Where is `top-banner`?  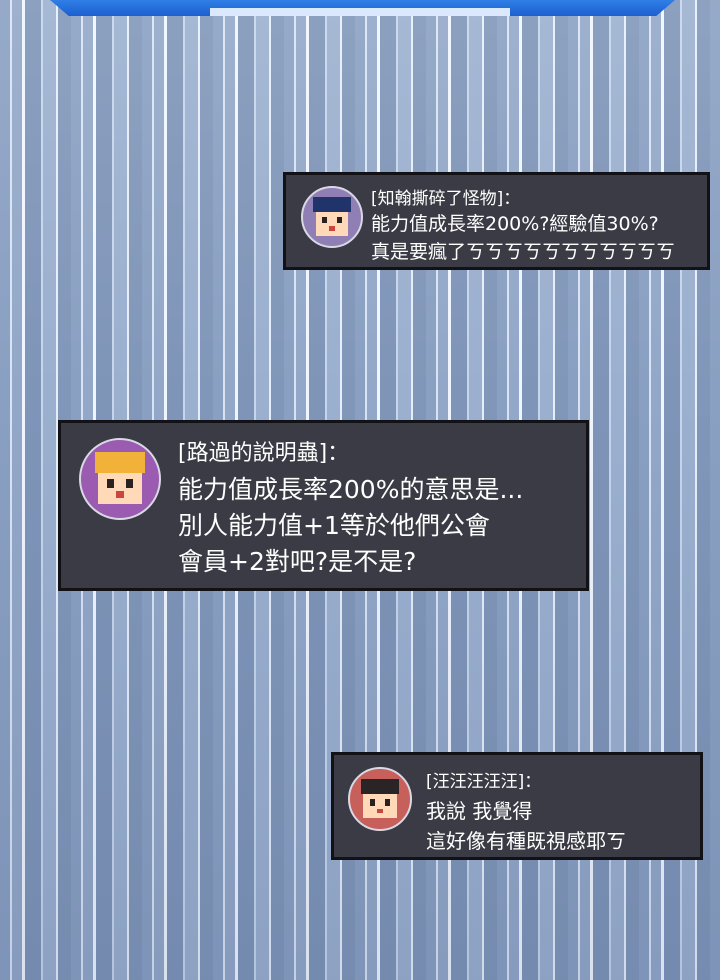
top-banner is located at coordinates (362, 8).